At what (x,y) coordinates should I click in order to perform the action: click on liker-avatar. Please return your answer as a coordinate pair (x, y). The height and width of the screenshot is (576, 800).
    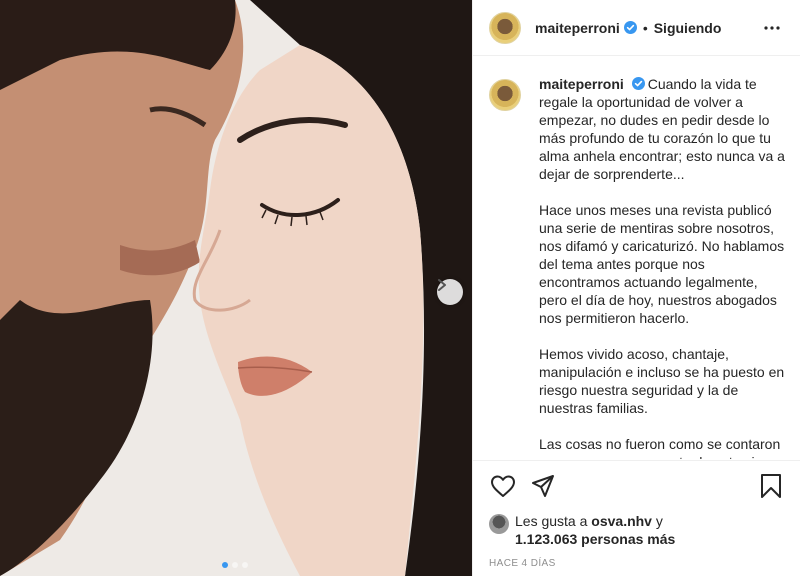
    Looking at the image, I should click on (499, 524).